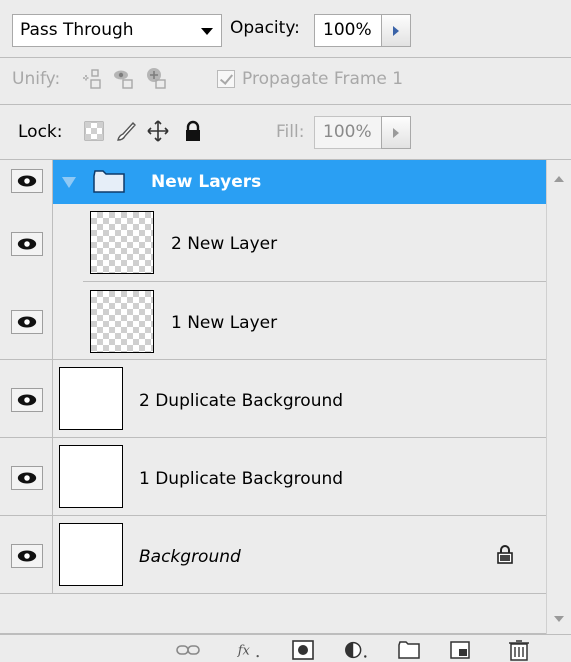 This screenshot has width=571, height=662. Describe the element at coordinates (285, 648) in the screenshot. I see `layers-toolbar: fx` at that location.